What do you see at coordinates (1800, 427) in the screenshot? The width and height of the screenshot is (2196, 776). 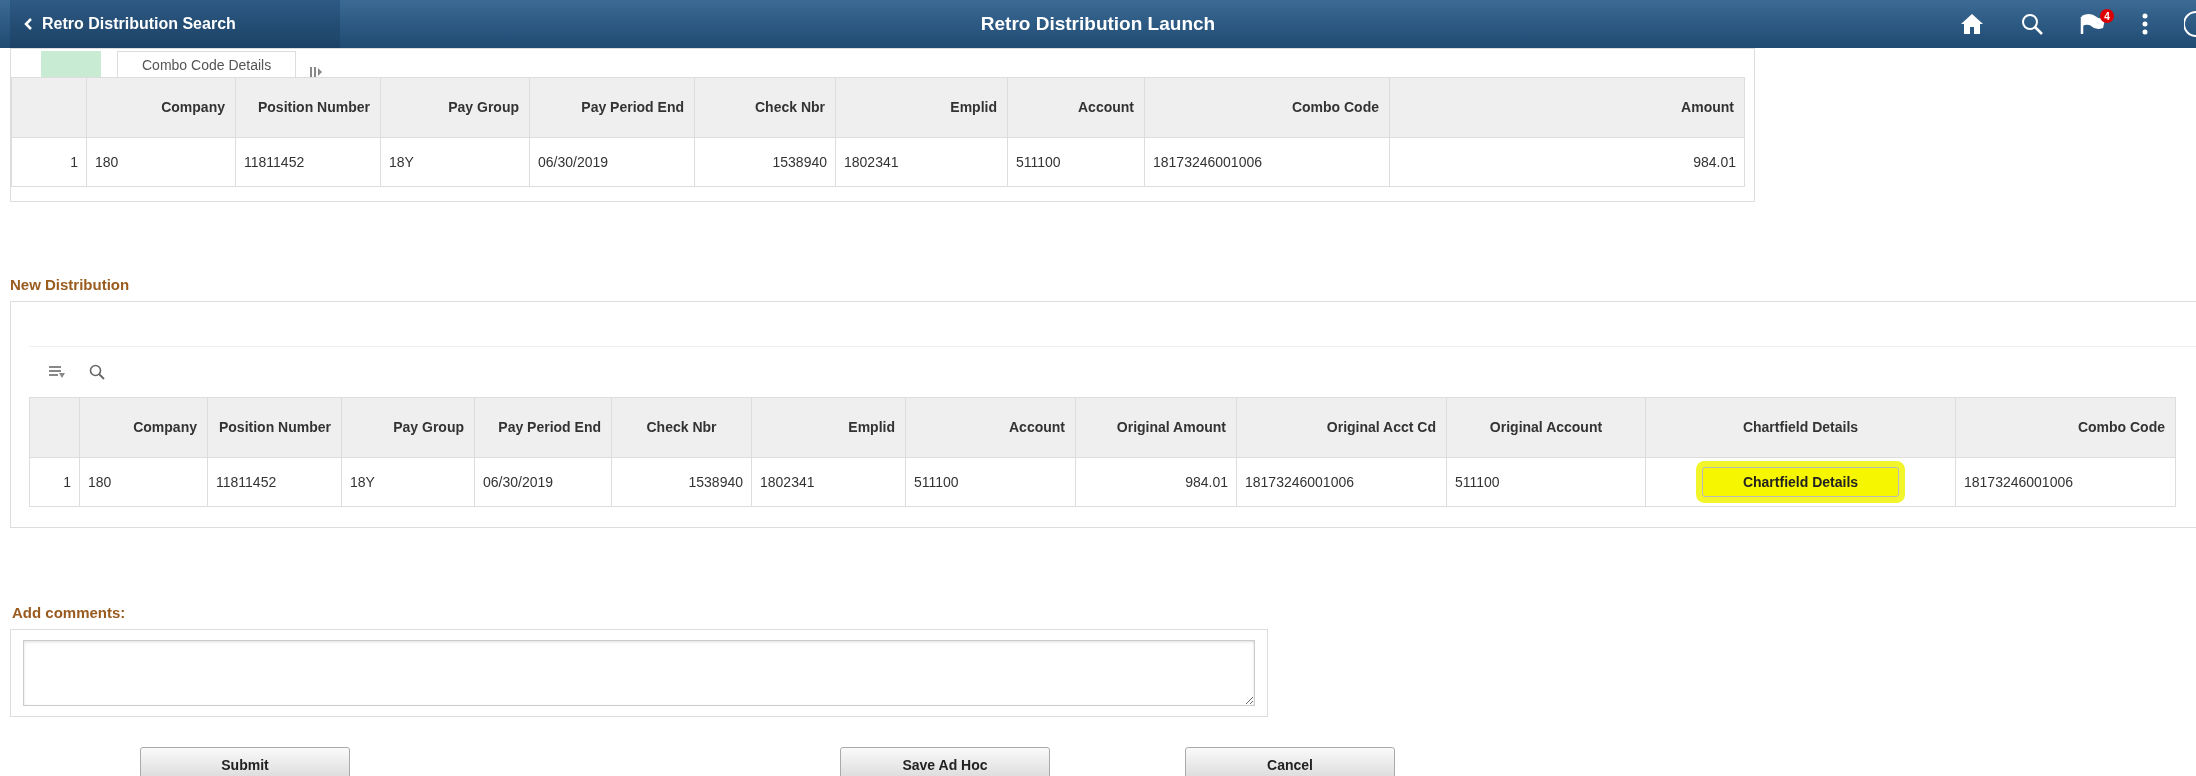 I see `column-header: Chartfield Details` at bounding box center [1800, 427].